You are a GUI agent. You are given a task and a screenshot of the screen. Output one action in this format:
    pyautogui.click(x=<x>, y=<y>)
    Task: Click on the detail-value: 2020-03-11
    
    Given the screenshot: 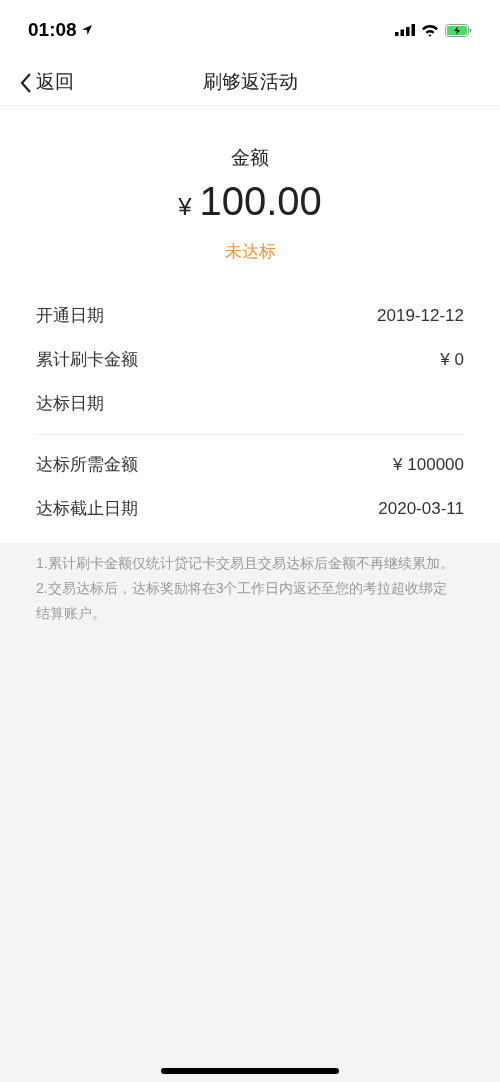 What is the action you would take?
    pyautogui.click(x=421, y=509)
    